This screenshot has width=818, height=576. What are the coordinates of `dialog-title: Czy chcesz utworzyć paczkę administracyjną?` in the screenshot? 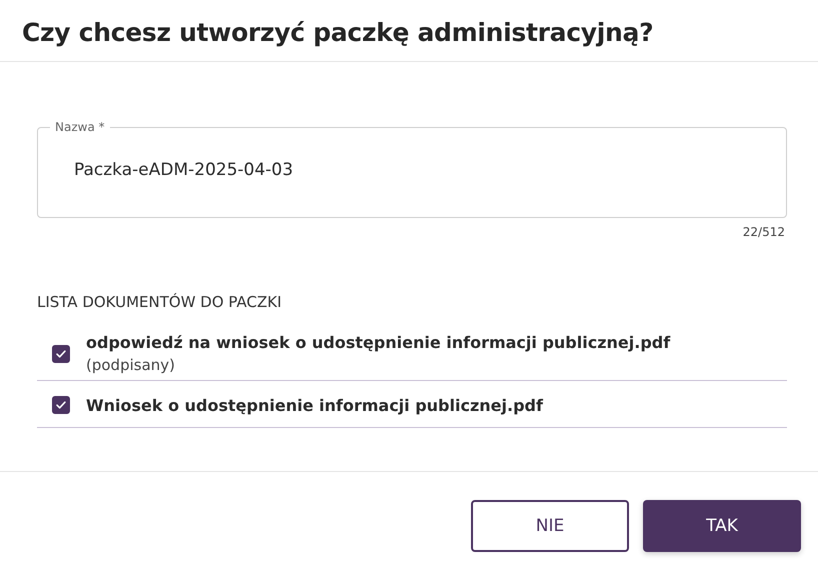 It's located at (409, 31).